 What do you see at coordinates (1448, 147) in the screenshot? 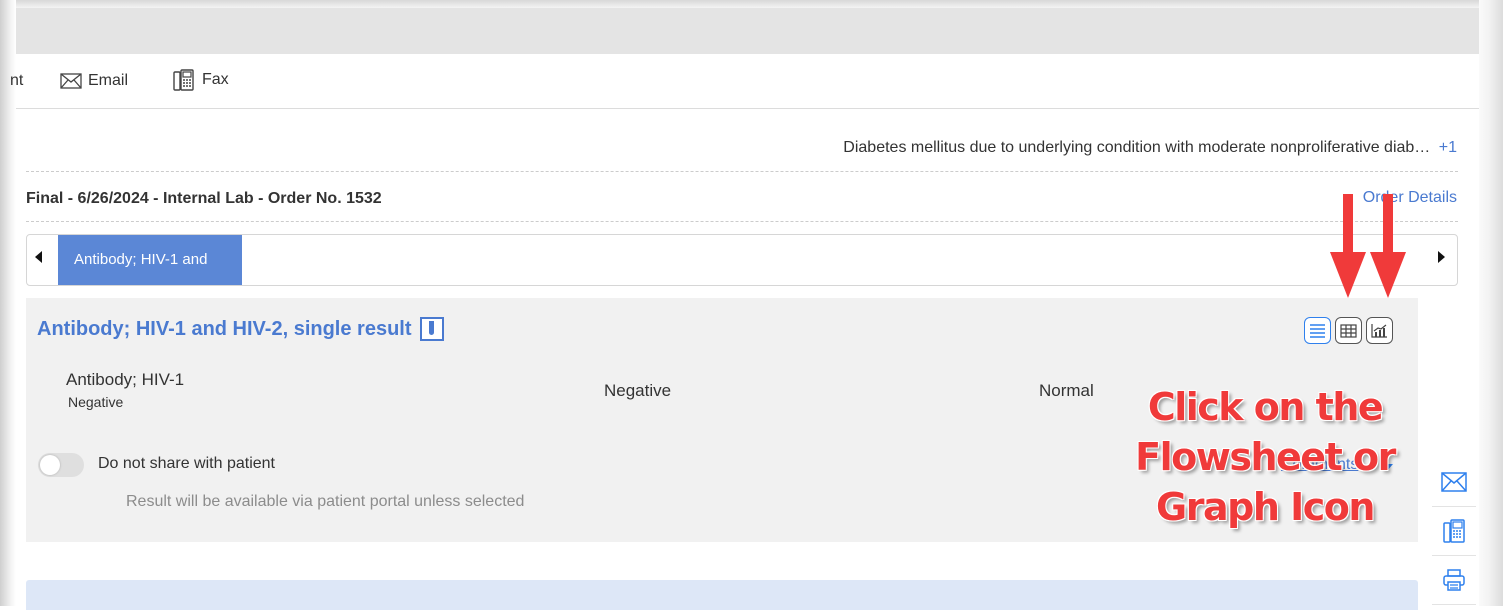
I see `diagnosis-more-link: +1` at bounding box center [1448, 147].